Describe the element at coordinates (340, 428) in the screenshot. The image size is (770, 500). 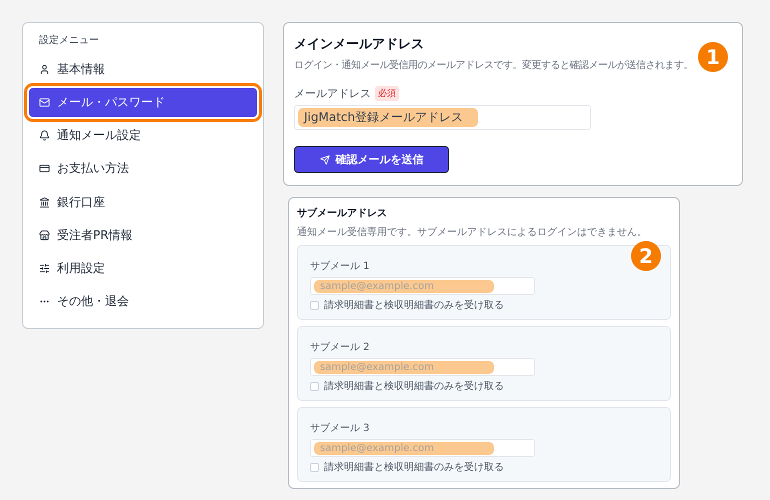
I see `field-label: サブメール 3` at that location.